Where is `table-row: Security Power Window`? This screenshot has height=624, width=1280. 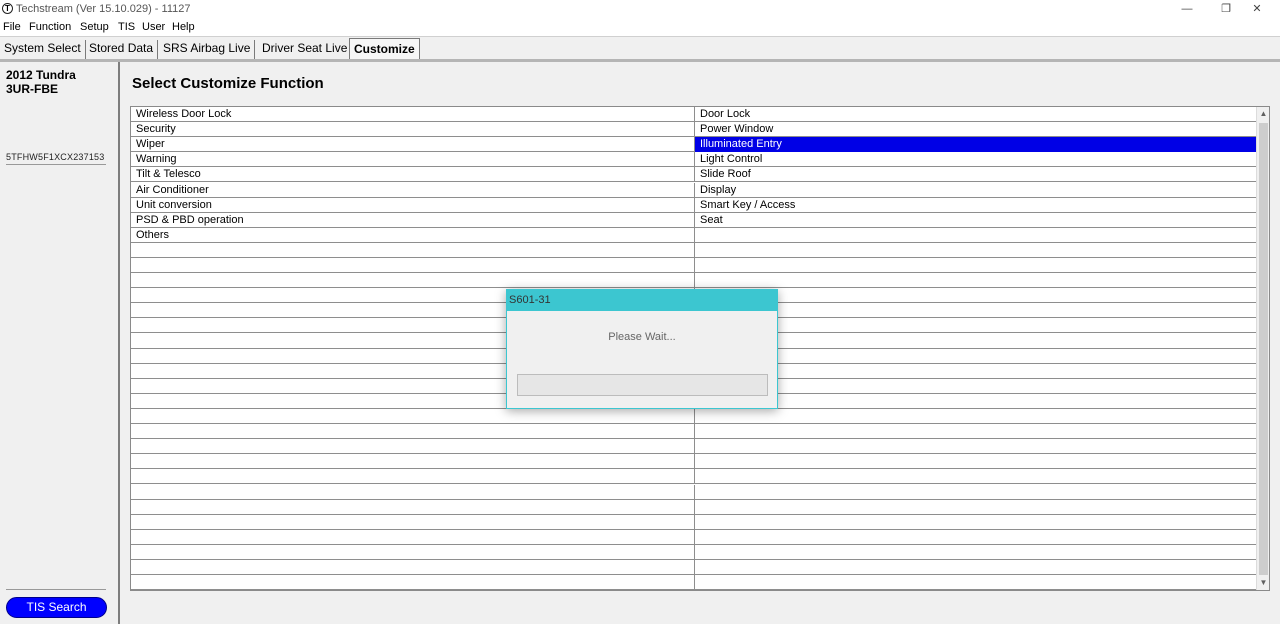
table-row: Security Power Window is located at coordinates (694, 130).